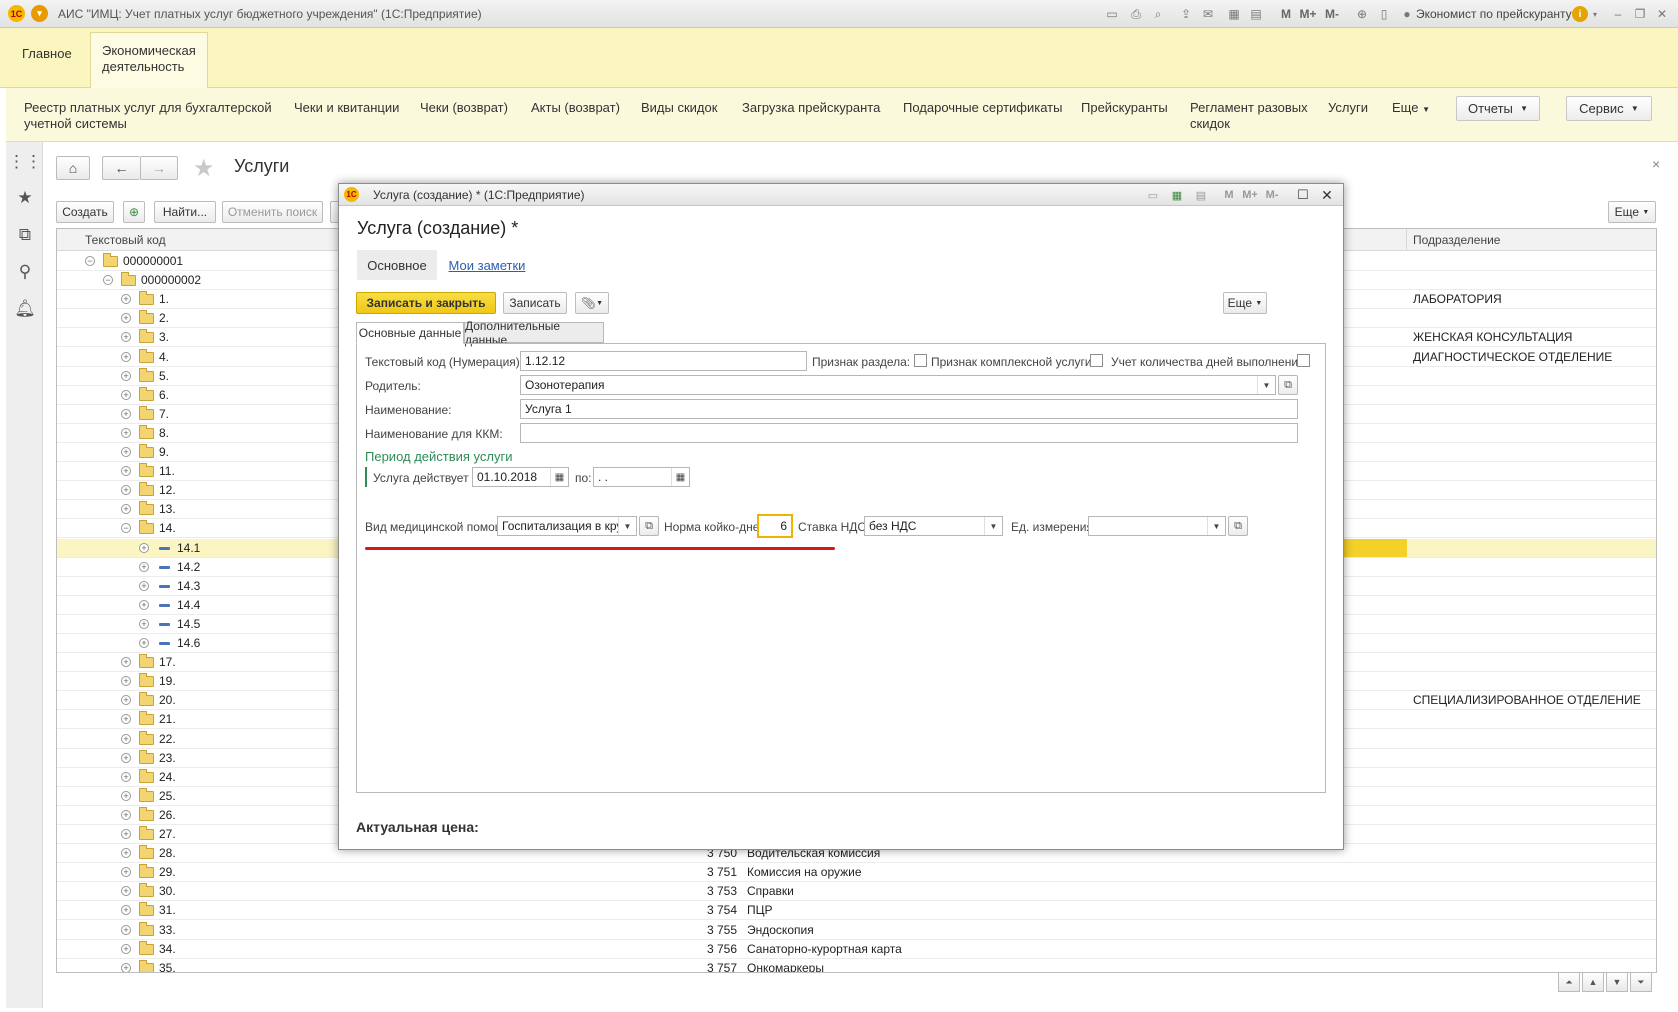  I want to click on nav-link-price-lists: Прейскуранты, so click(1124, 108).